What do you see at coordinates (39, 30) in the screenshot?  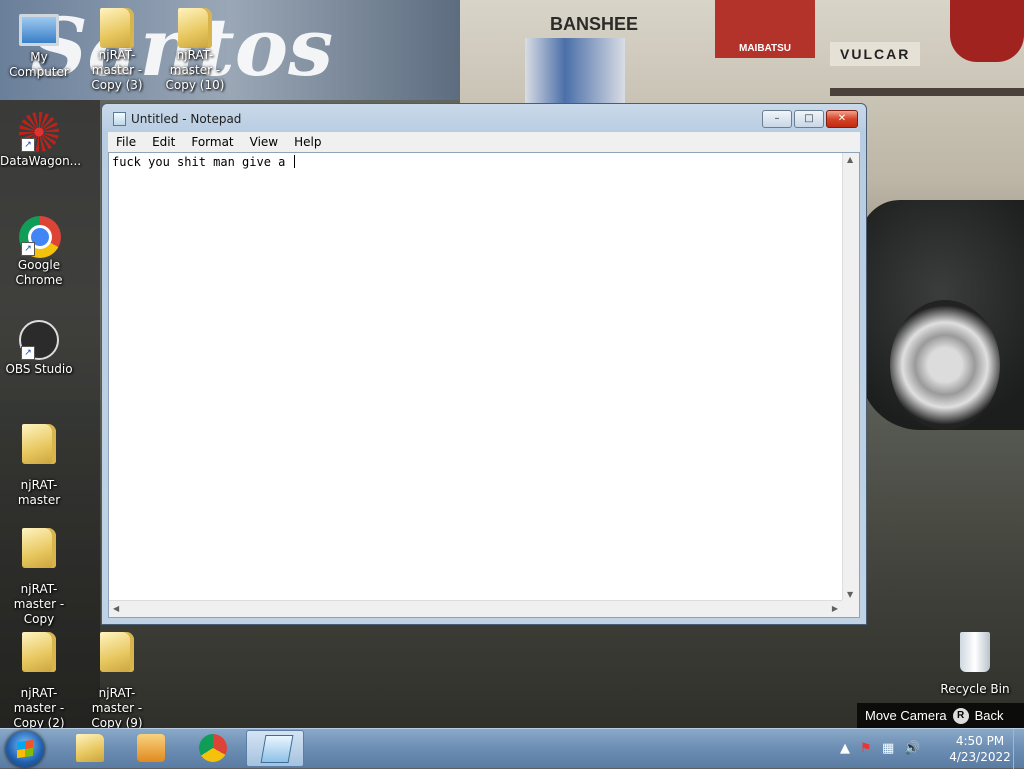 I see `computer-icon` at bounding box center [39, 30].